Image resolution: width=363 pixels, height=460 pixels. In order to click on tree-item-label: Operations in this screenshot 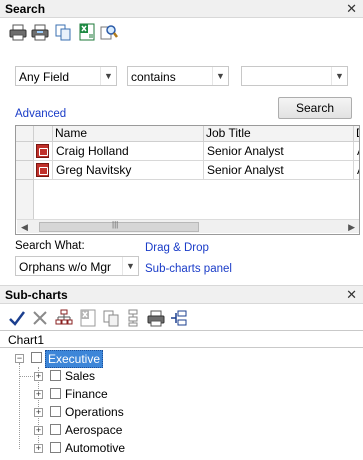, I will do `click(94, 412)`.